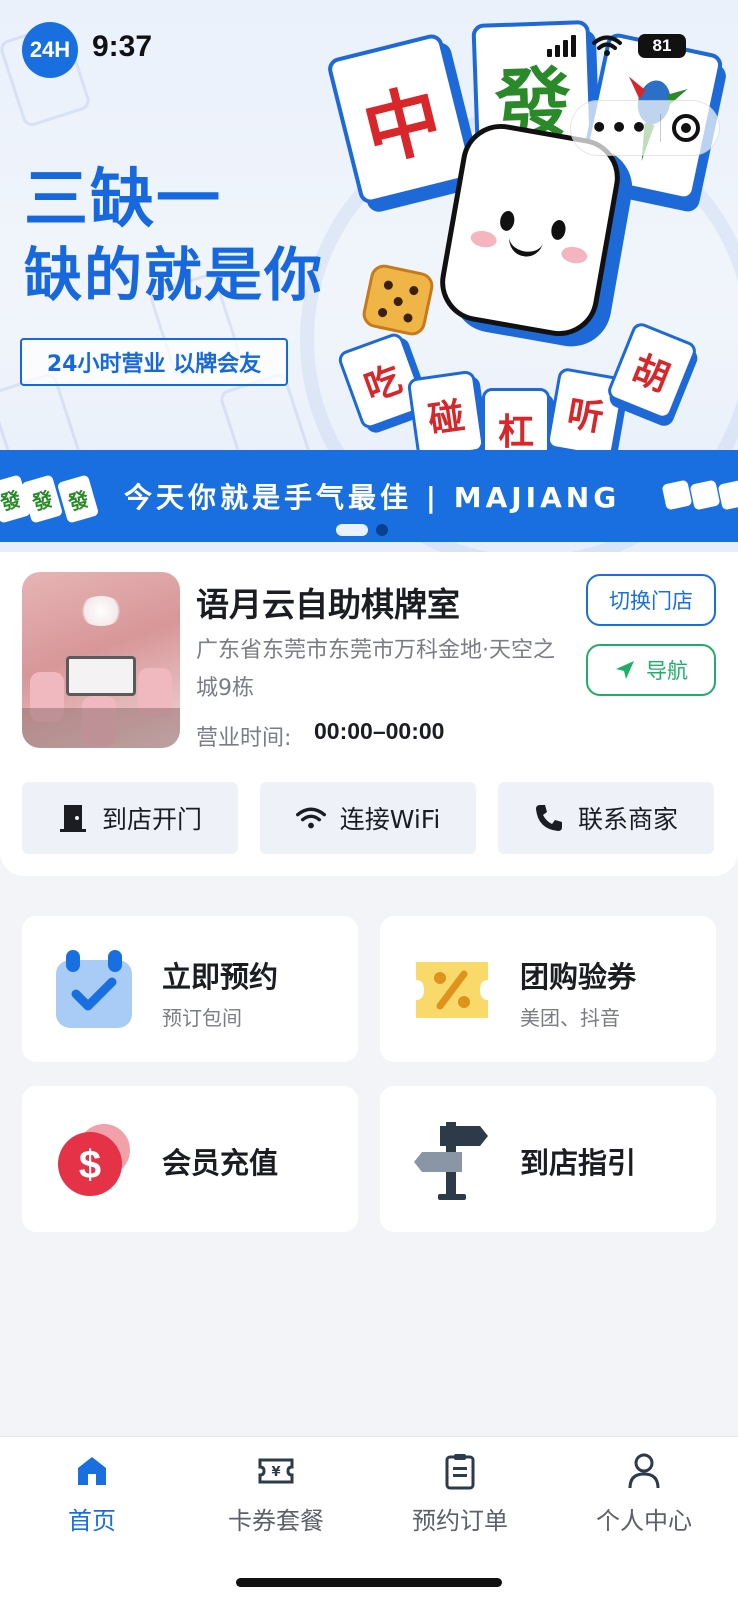 Image resolution: width=738 pixels, height=1600 pixels. What do you see at coordinates (644, 1493) in the screenshot?
I see `tab-profile: 个人中心` at bounding box center [644, 1493].